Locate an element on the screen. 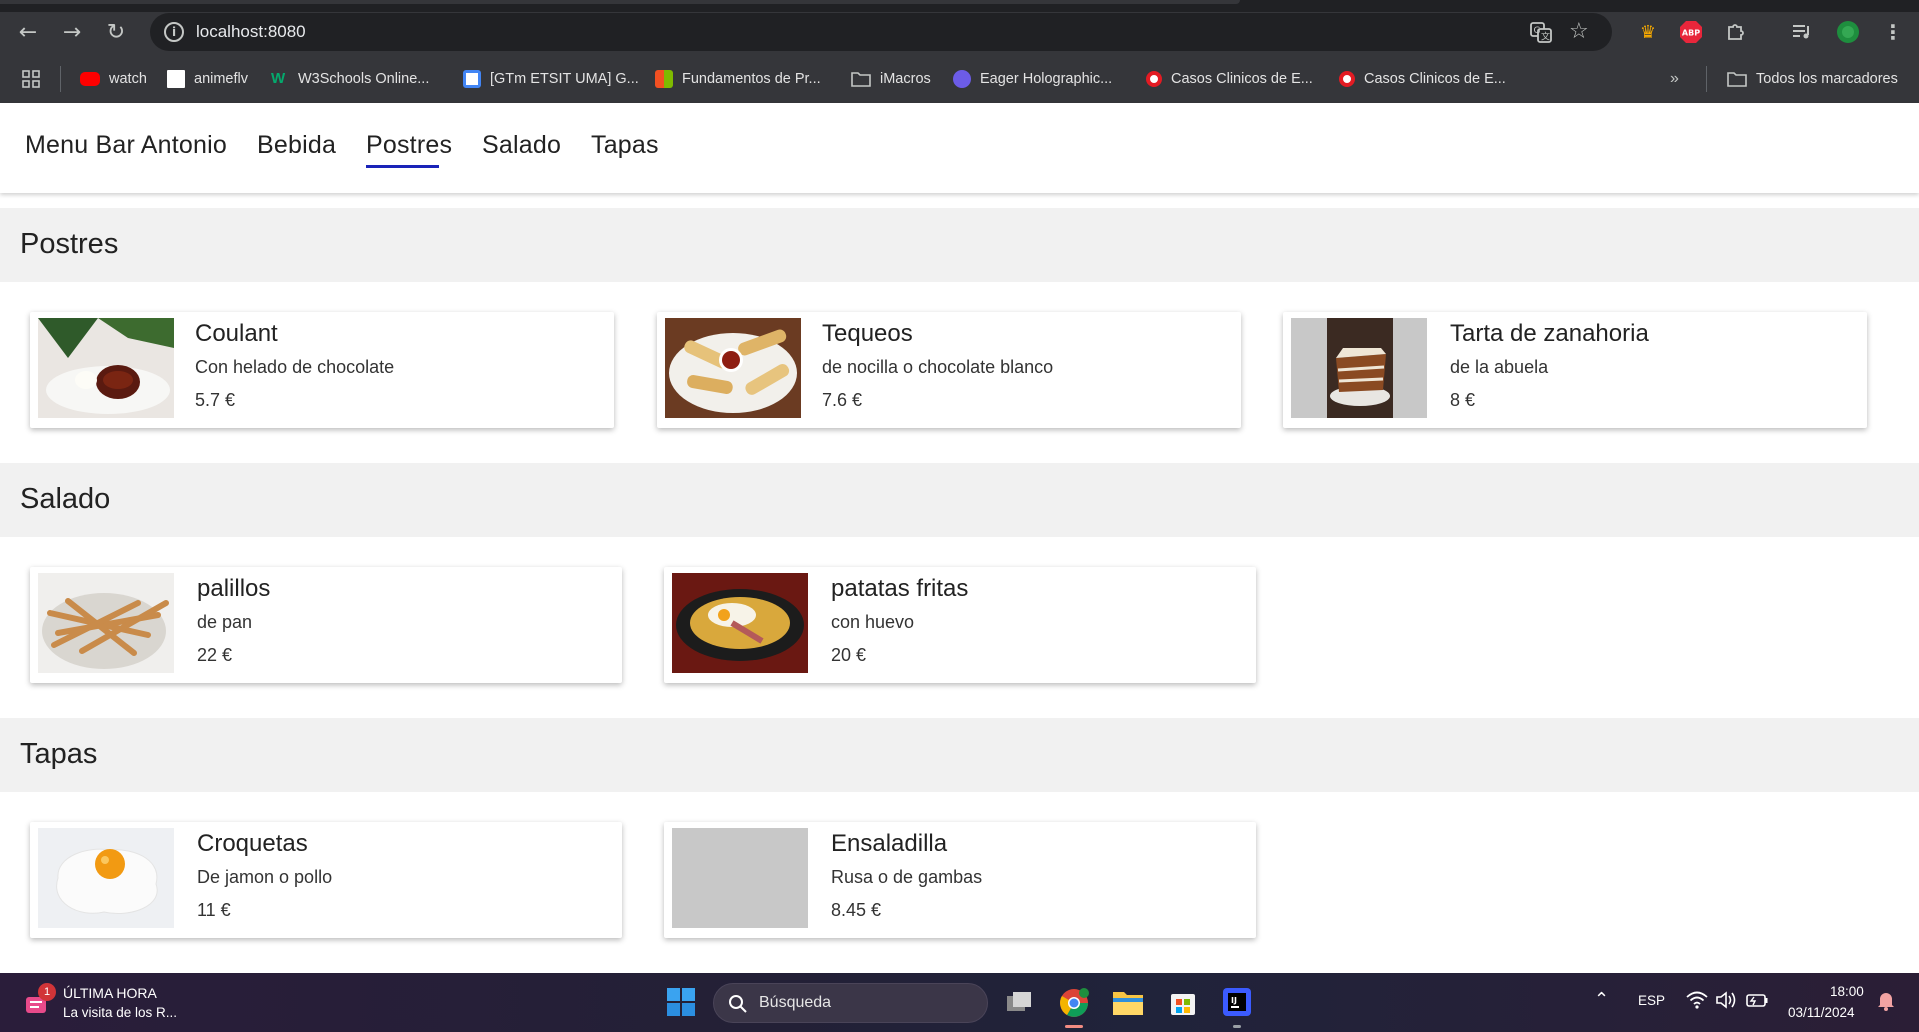 This screenshot has height=1032, width=1919. taskbar-search: Búsqueda is located at coordinates (850, 1003).